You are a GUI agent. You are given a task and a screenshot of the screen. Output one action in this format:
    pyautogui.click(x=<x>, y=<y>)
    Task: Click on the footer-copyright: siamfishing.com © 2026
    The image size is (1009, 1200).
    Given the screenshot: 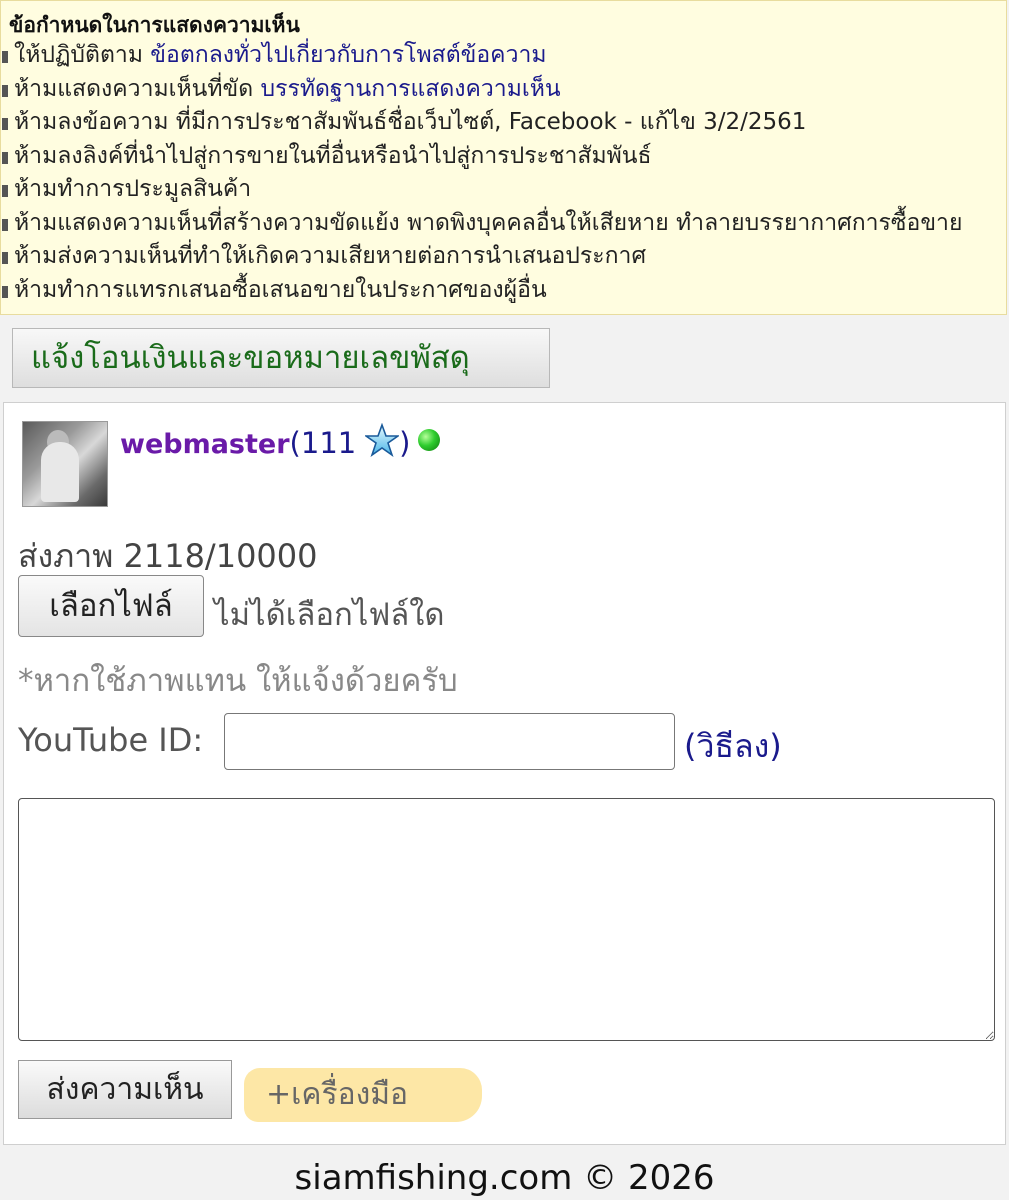 What is the action you would take?
    pyautogui.click(x=504, y=1178)
    